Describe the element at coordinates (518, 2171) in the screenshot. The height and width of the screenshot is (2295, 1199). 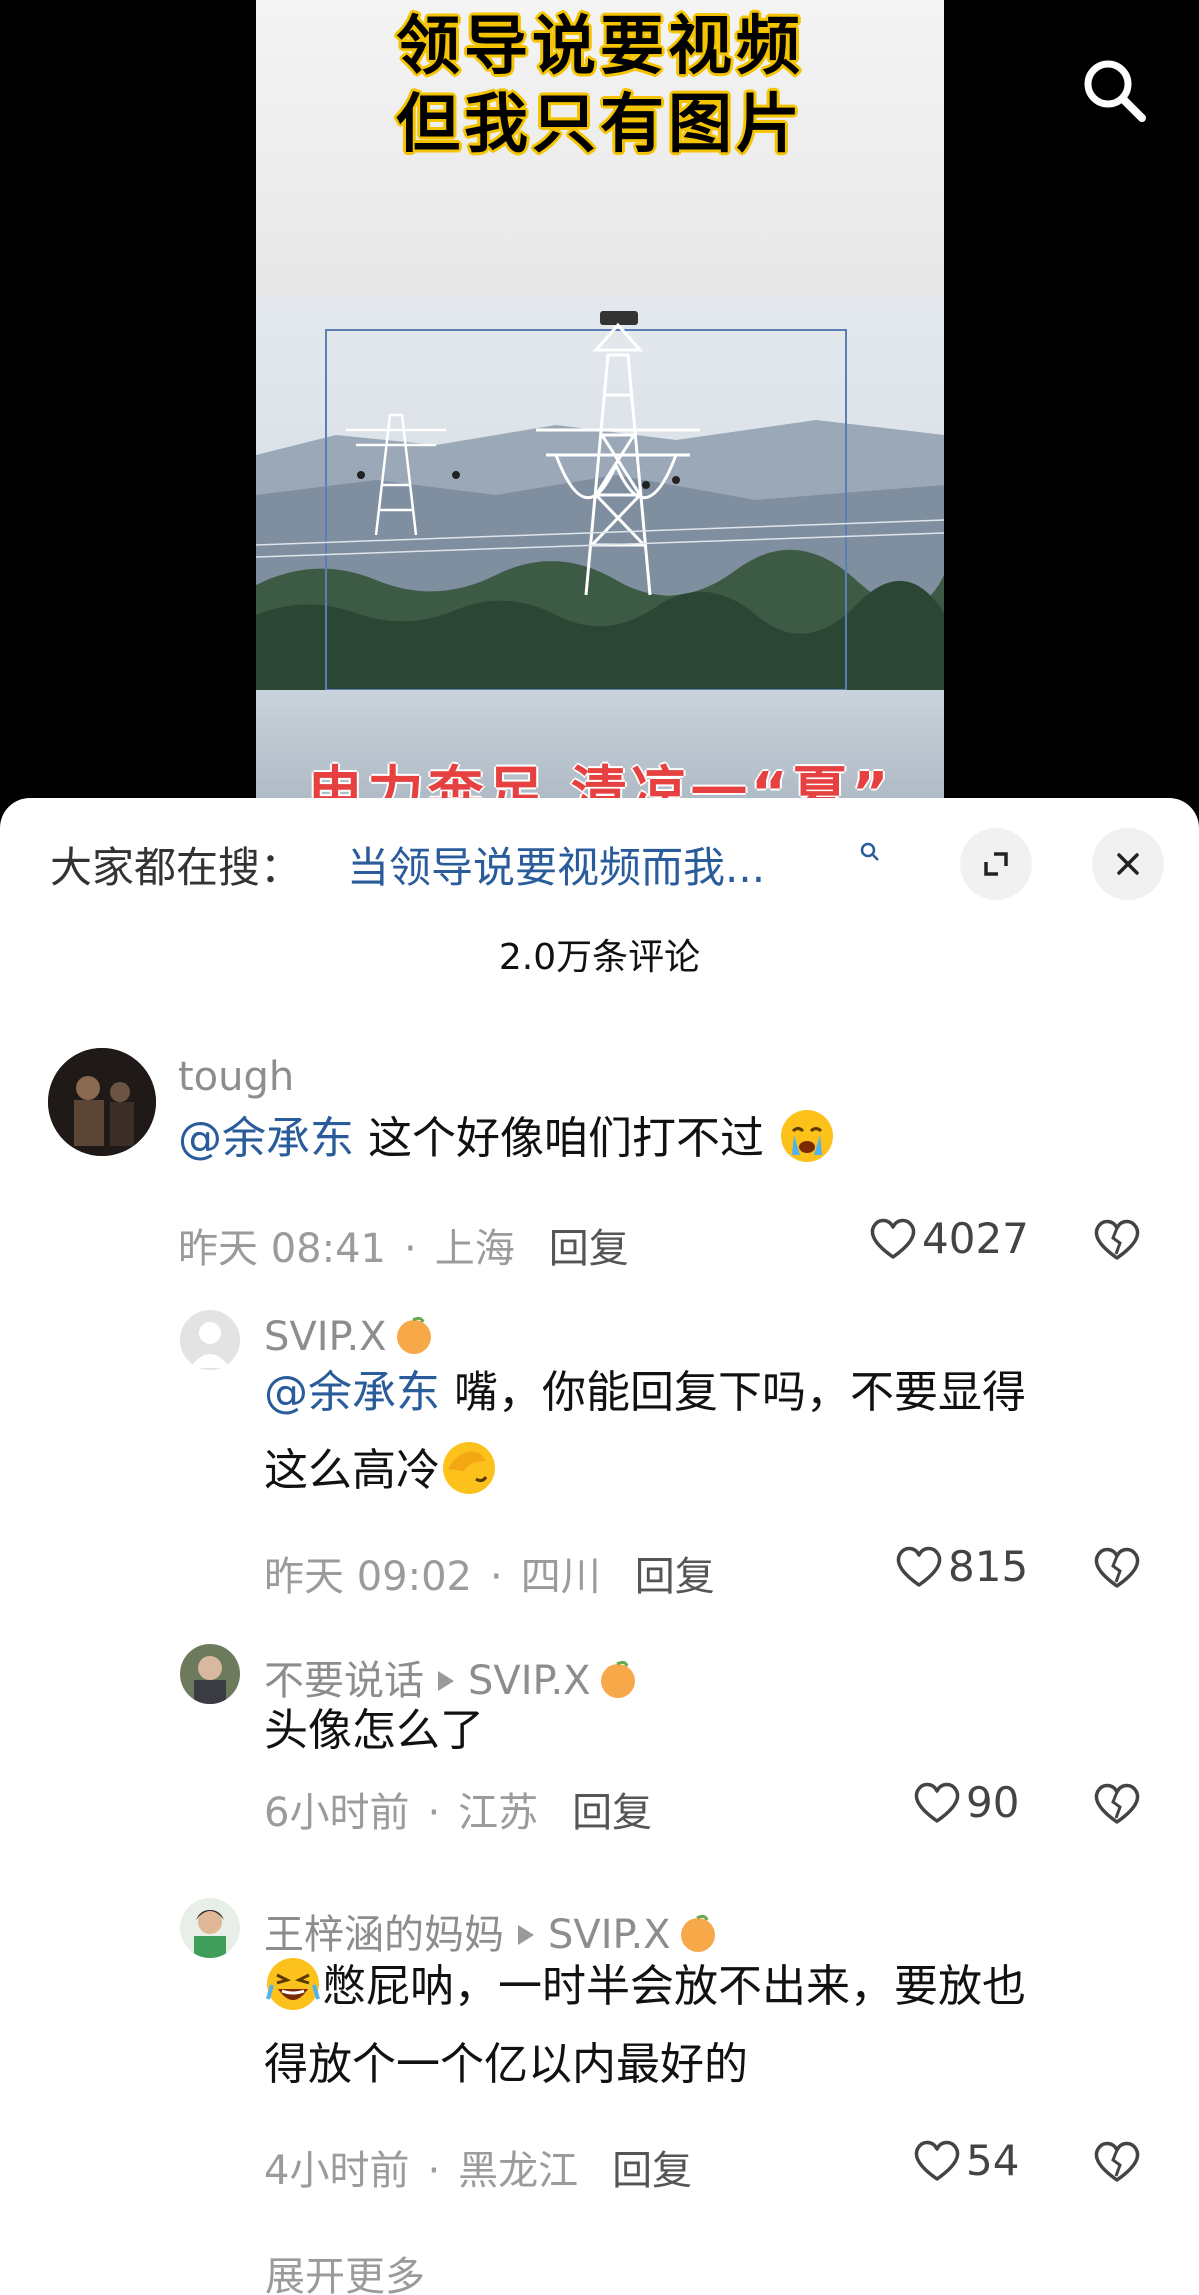
I see `comment-location: 黑龙江` at that location.